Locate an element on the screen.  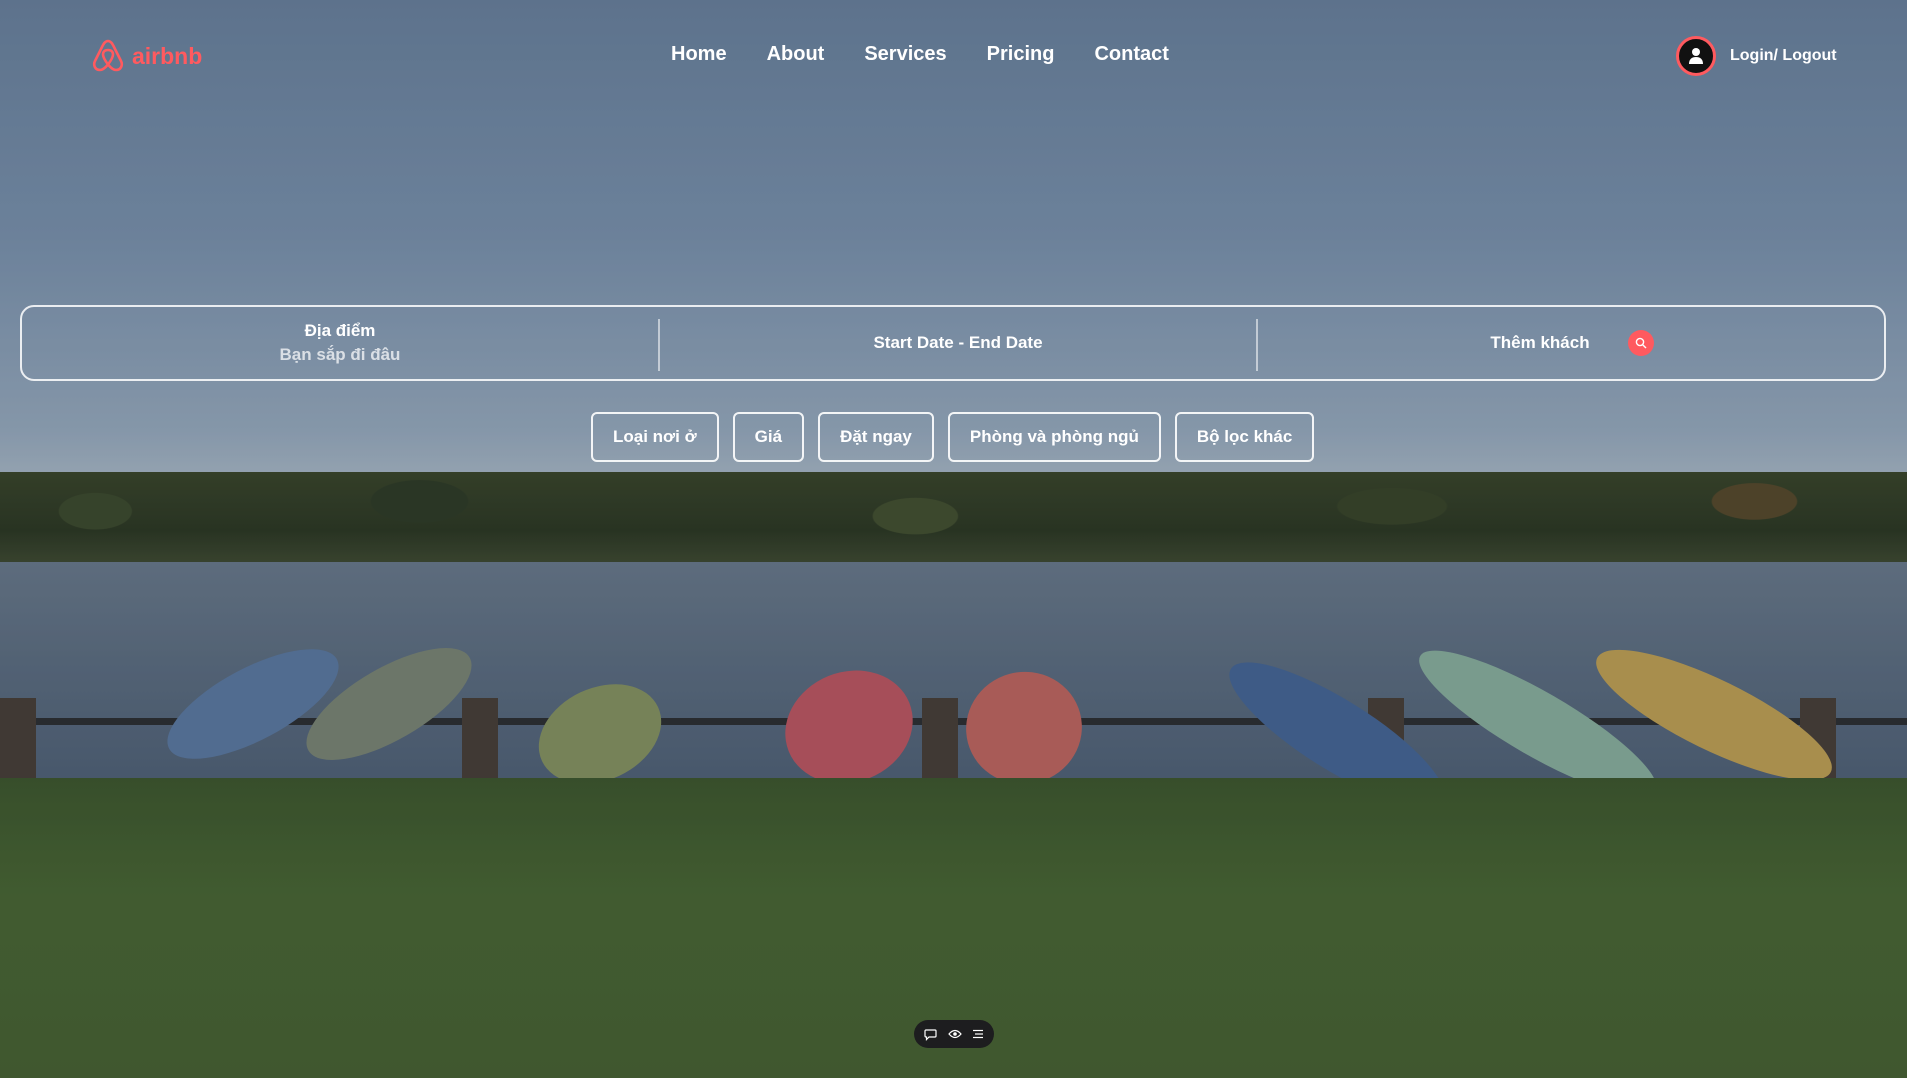
search-icon is located at coordinates (1641, 343).